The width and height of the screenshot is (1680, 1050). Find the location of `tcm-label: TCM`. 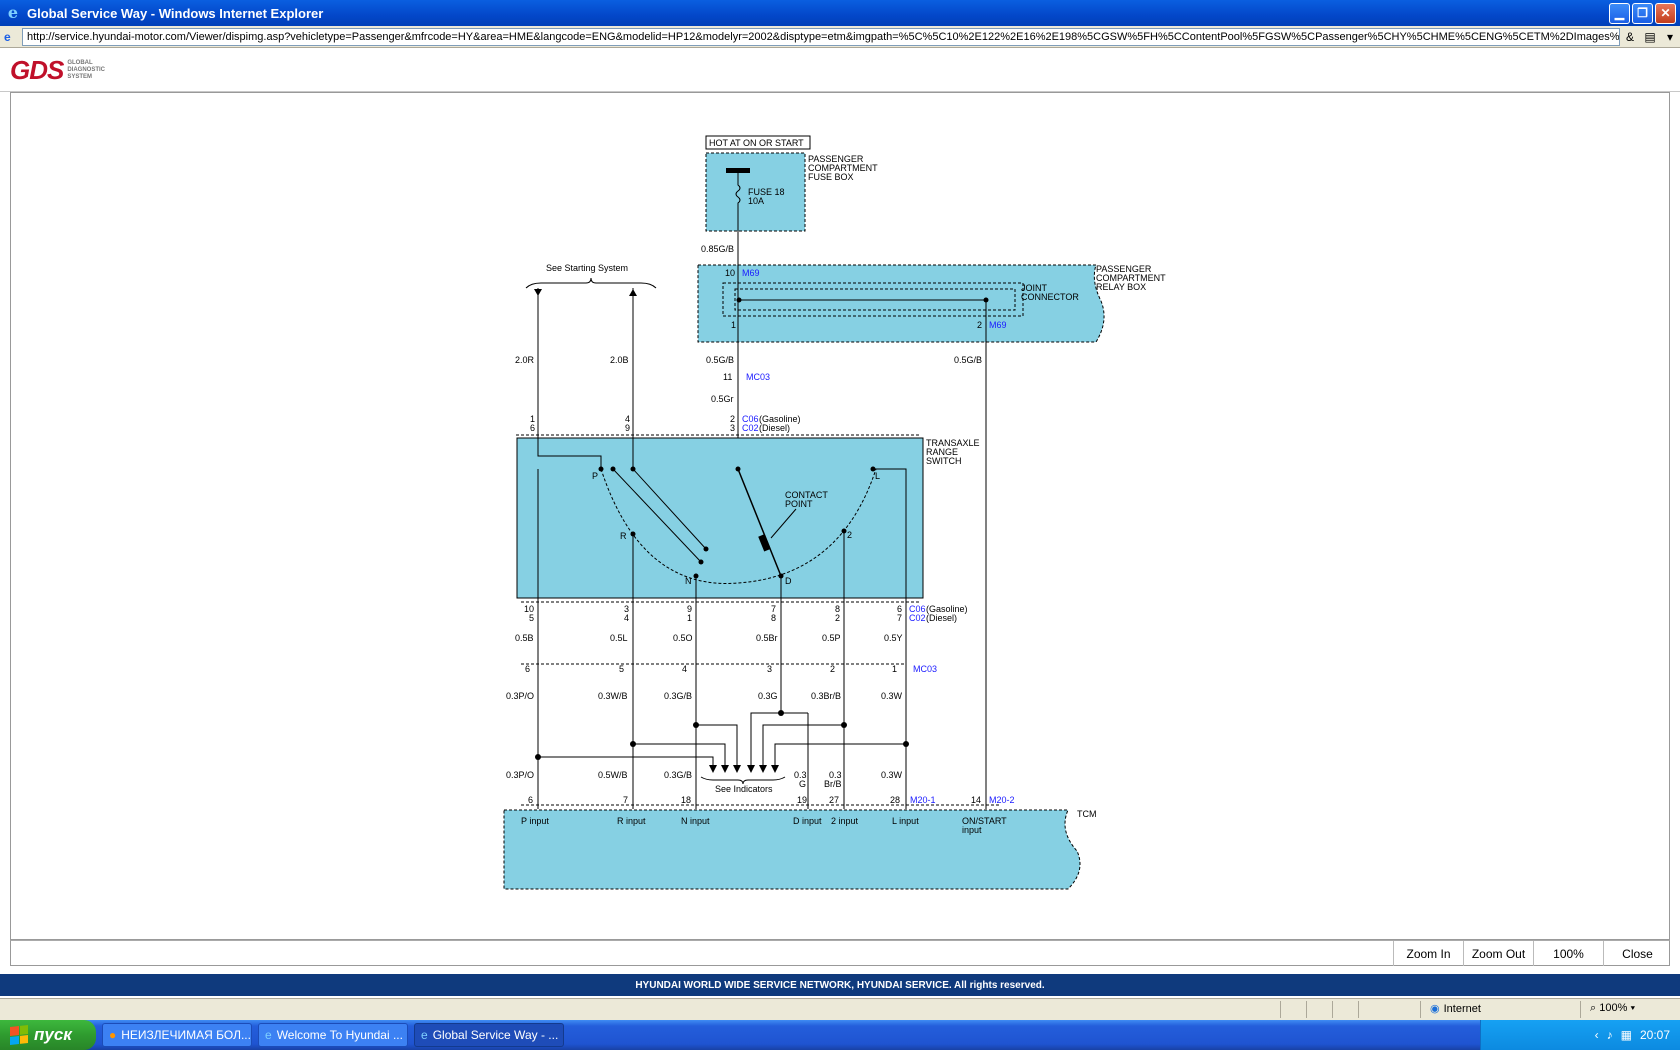

tcm-label: TCM is located at coordinates (1087, 814).